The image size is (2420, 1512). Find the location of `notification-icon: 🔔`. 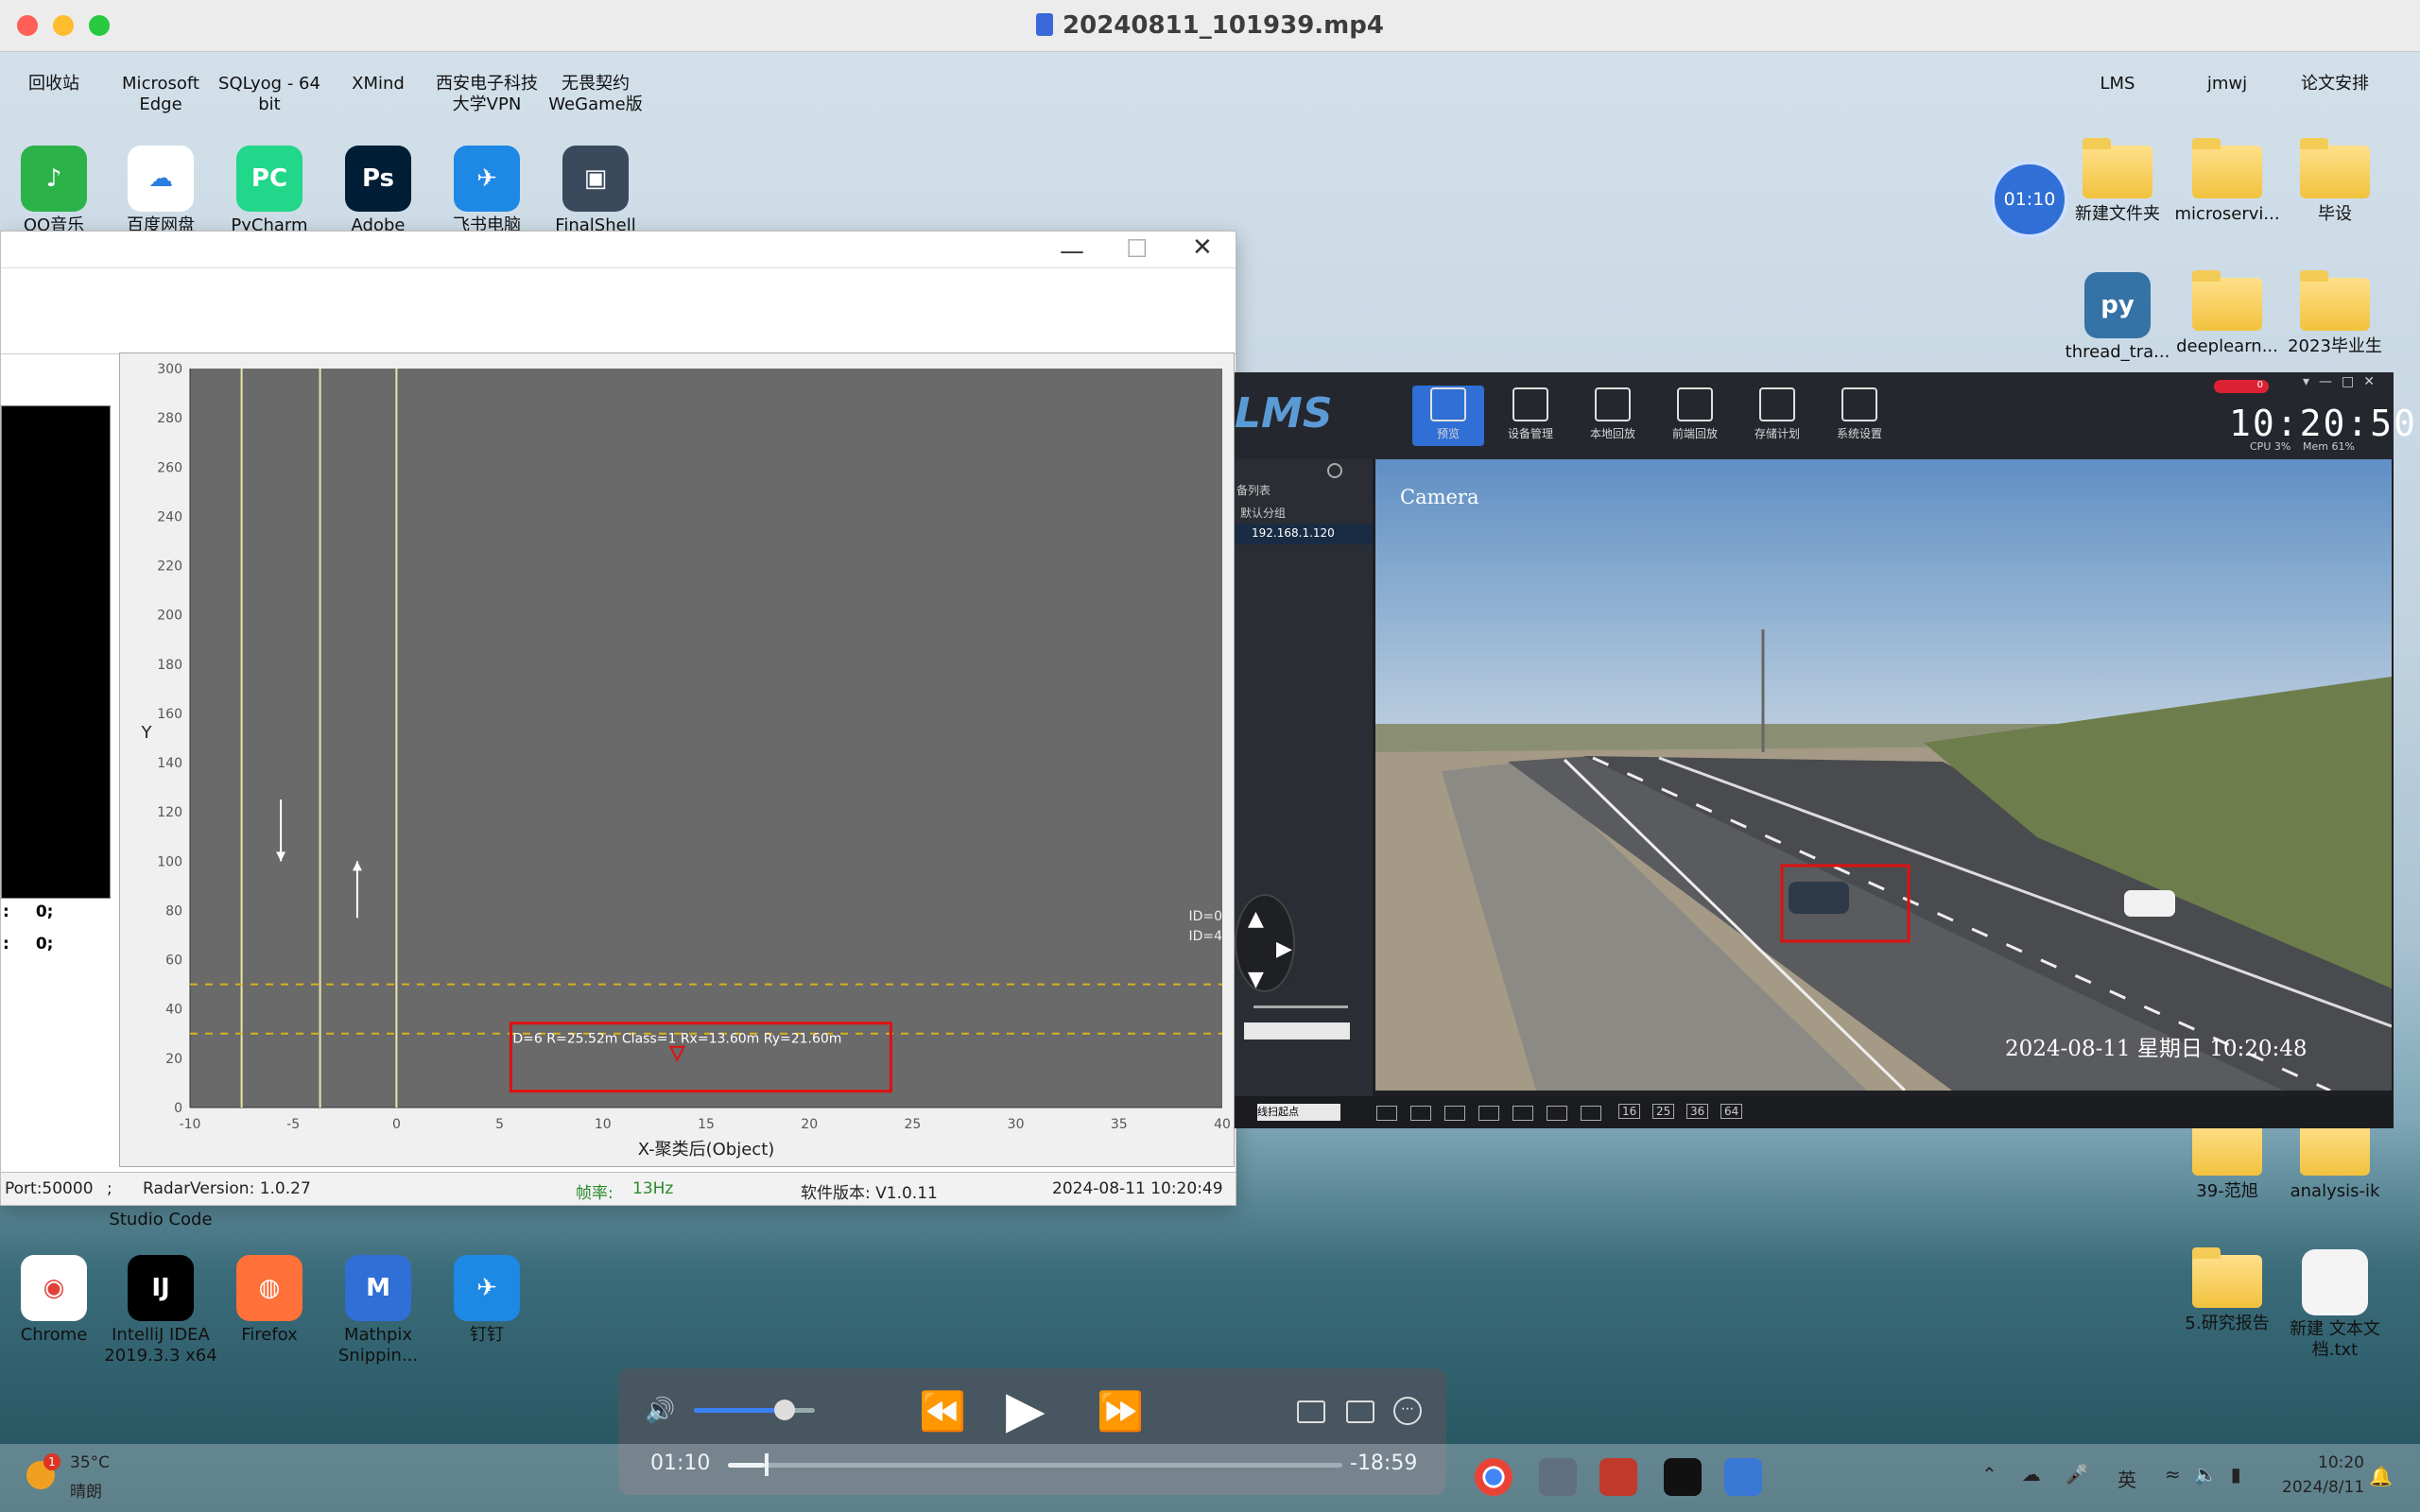

notification-icon: 🔔 is located at coordinates (2381, 1476).